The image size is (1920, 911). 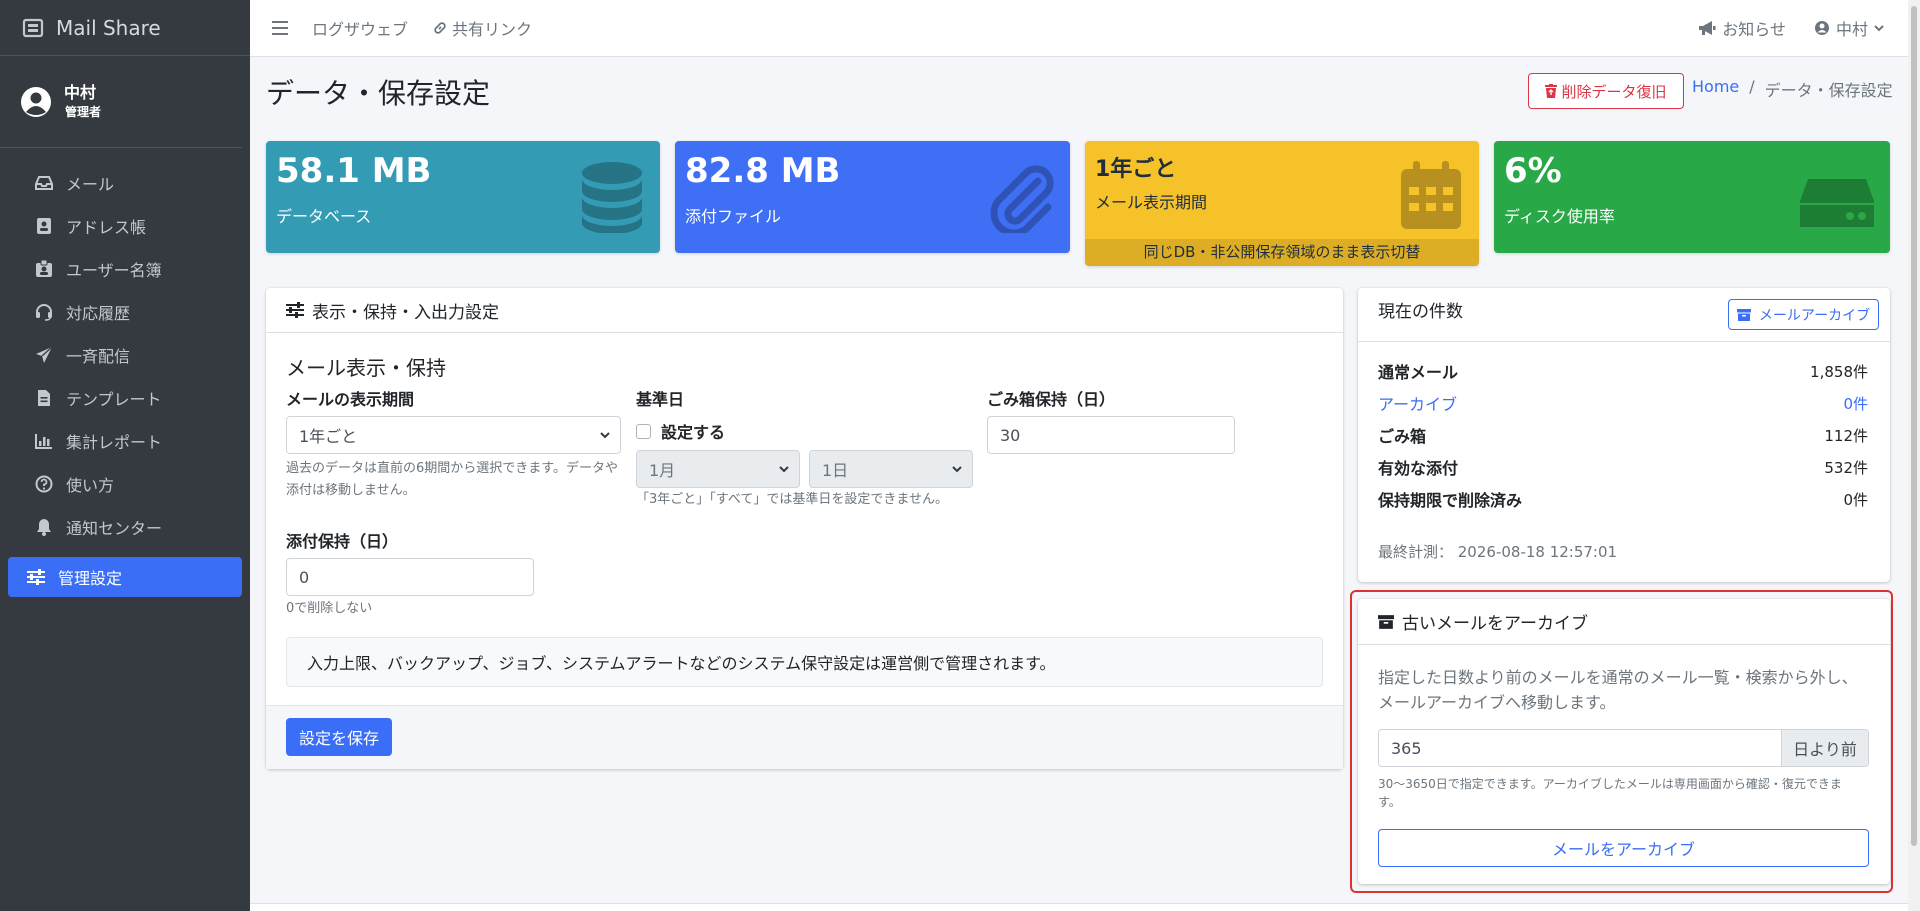 I want to click on base-day-value: 1日, so click(x=835, y=470).